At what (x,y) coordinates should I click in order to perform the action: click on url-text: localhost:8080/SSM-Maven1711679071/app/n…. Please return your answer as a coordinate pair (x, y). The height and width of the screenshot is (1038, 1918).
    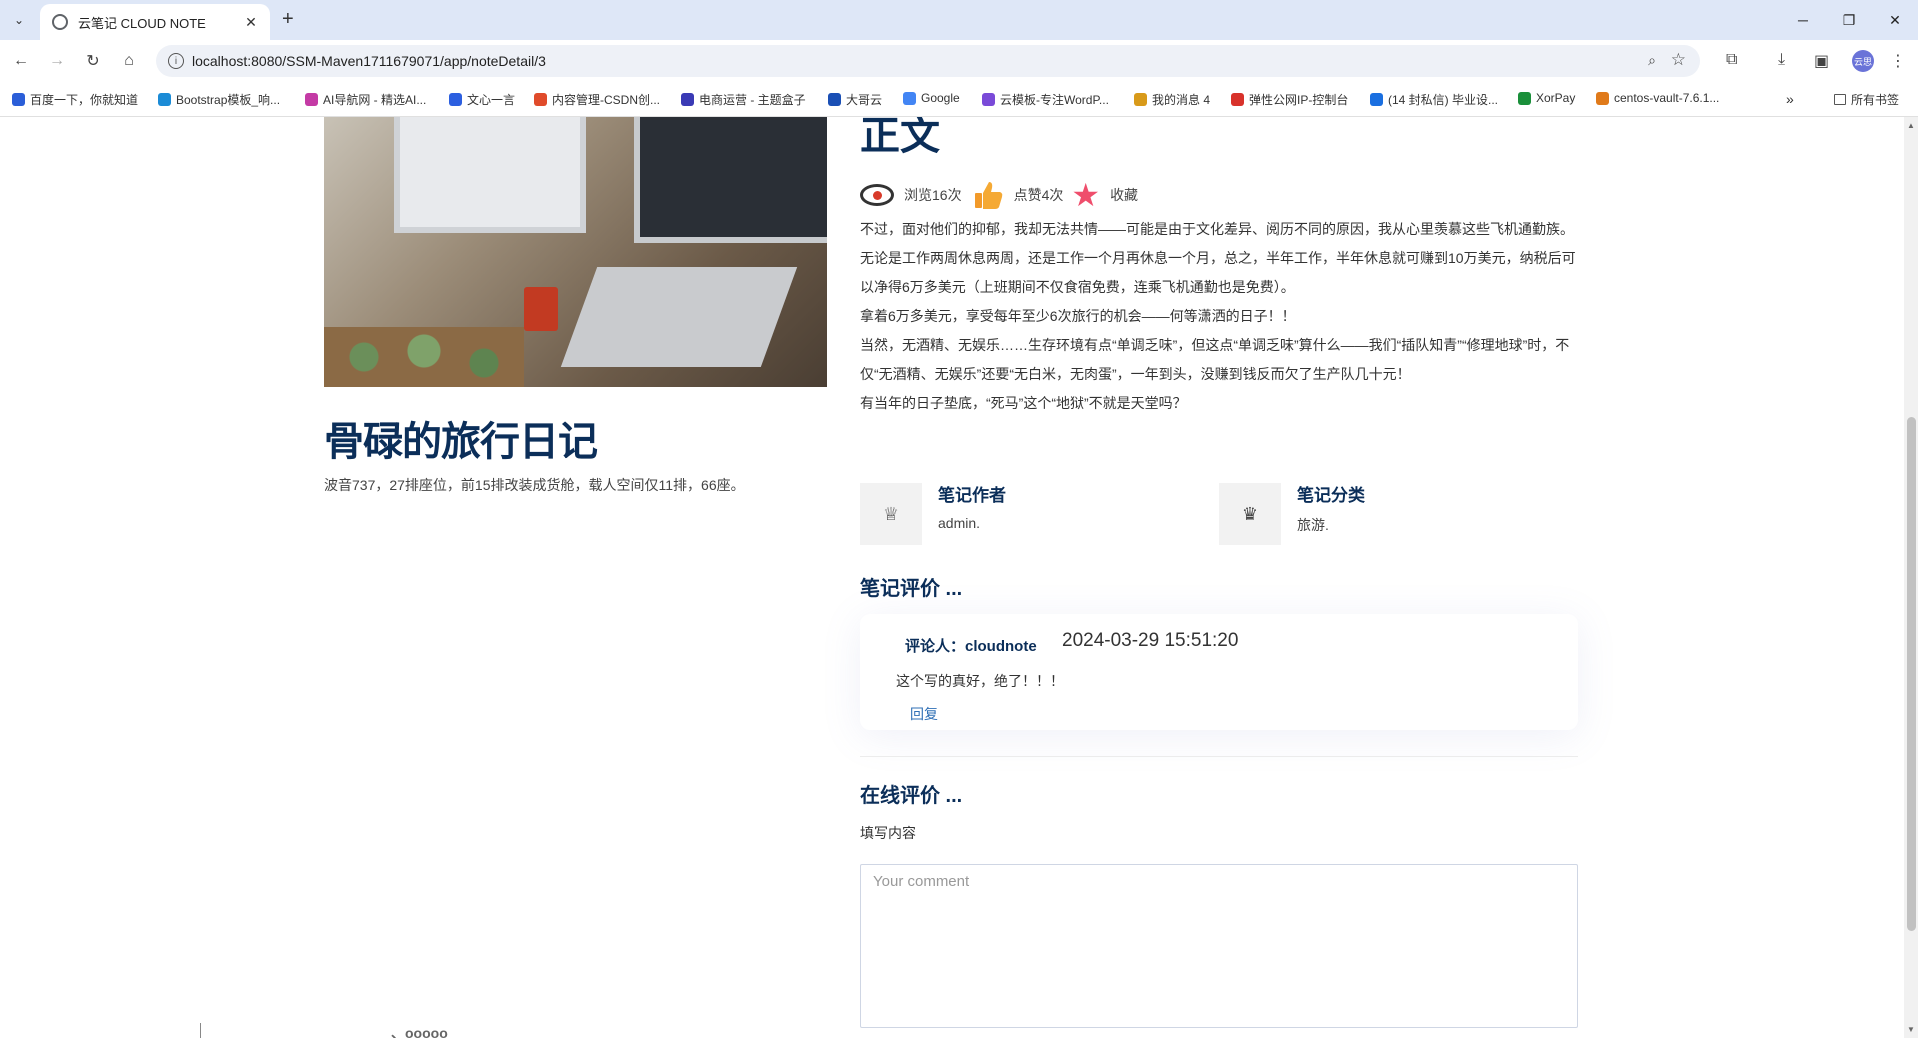
    Looking at the image, I should click on (369, 61).